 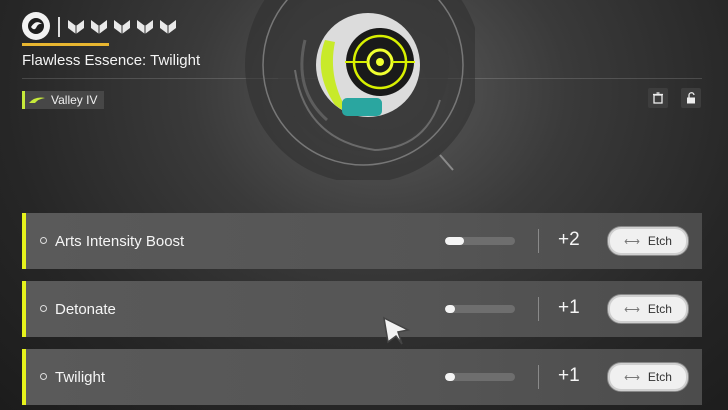 What do you see at coordinates (362, 377) in the screenshot?
I see `stat-row: Twilight +1 ⟷ Etch` at bounding box center [362, 377].